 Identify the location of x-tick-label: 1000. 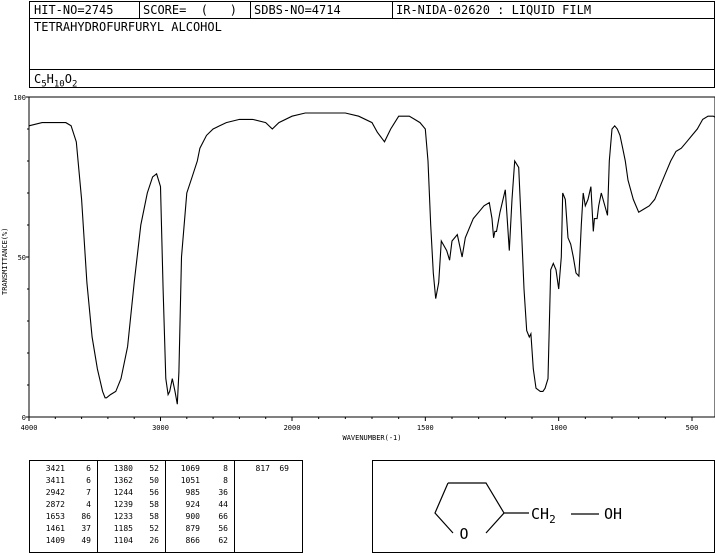
(558, 428).